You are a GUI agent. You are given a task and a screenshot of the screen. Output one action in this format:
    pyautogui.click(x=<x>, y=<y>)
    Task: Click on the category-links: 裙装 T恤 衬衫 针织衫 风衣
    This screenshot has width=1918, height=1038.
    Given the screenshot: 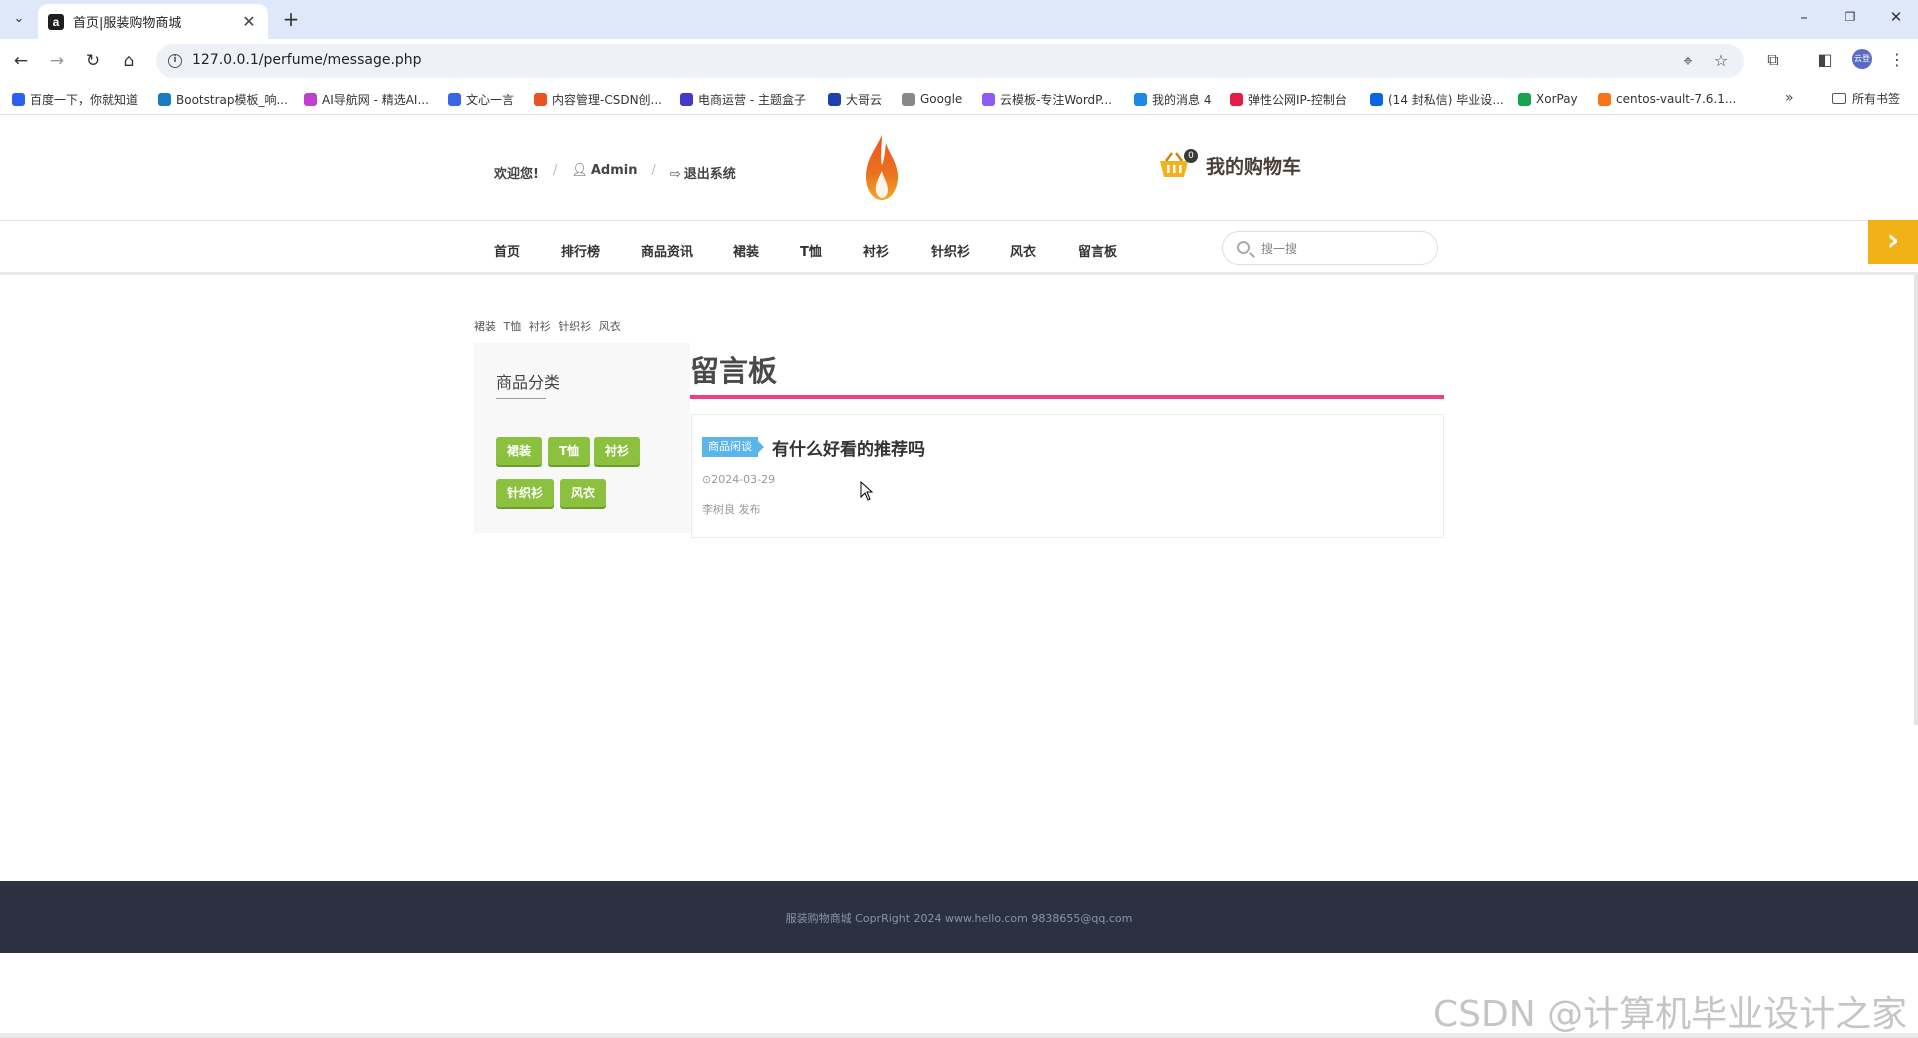 What is the action you would take?
    pyautogui.click(x=549, y=326)
    